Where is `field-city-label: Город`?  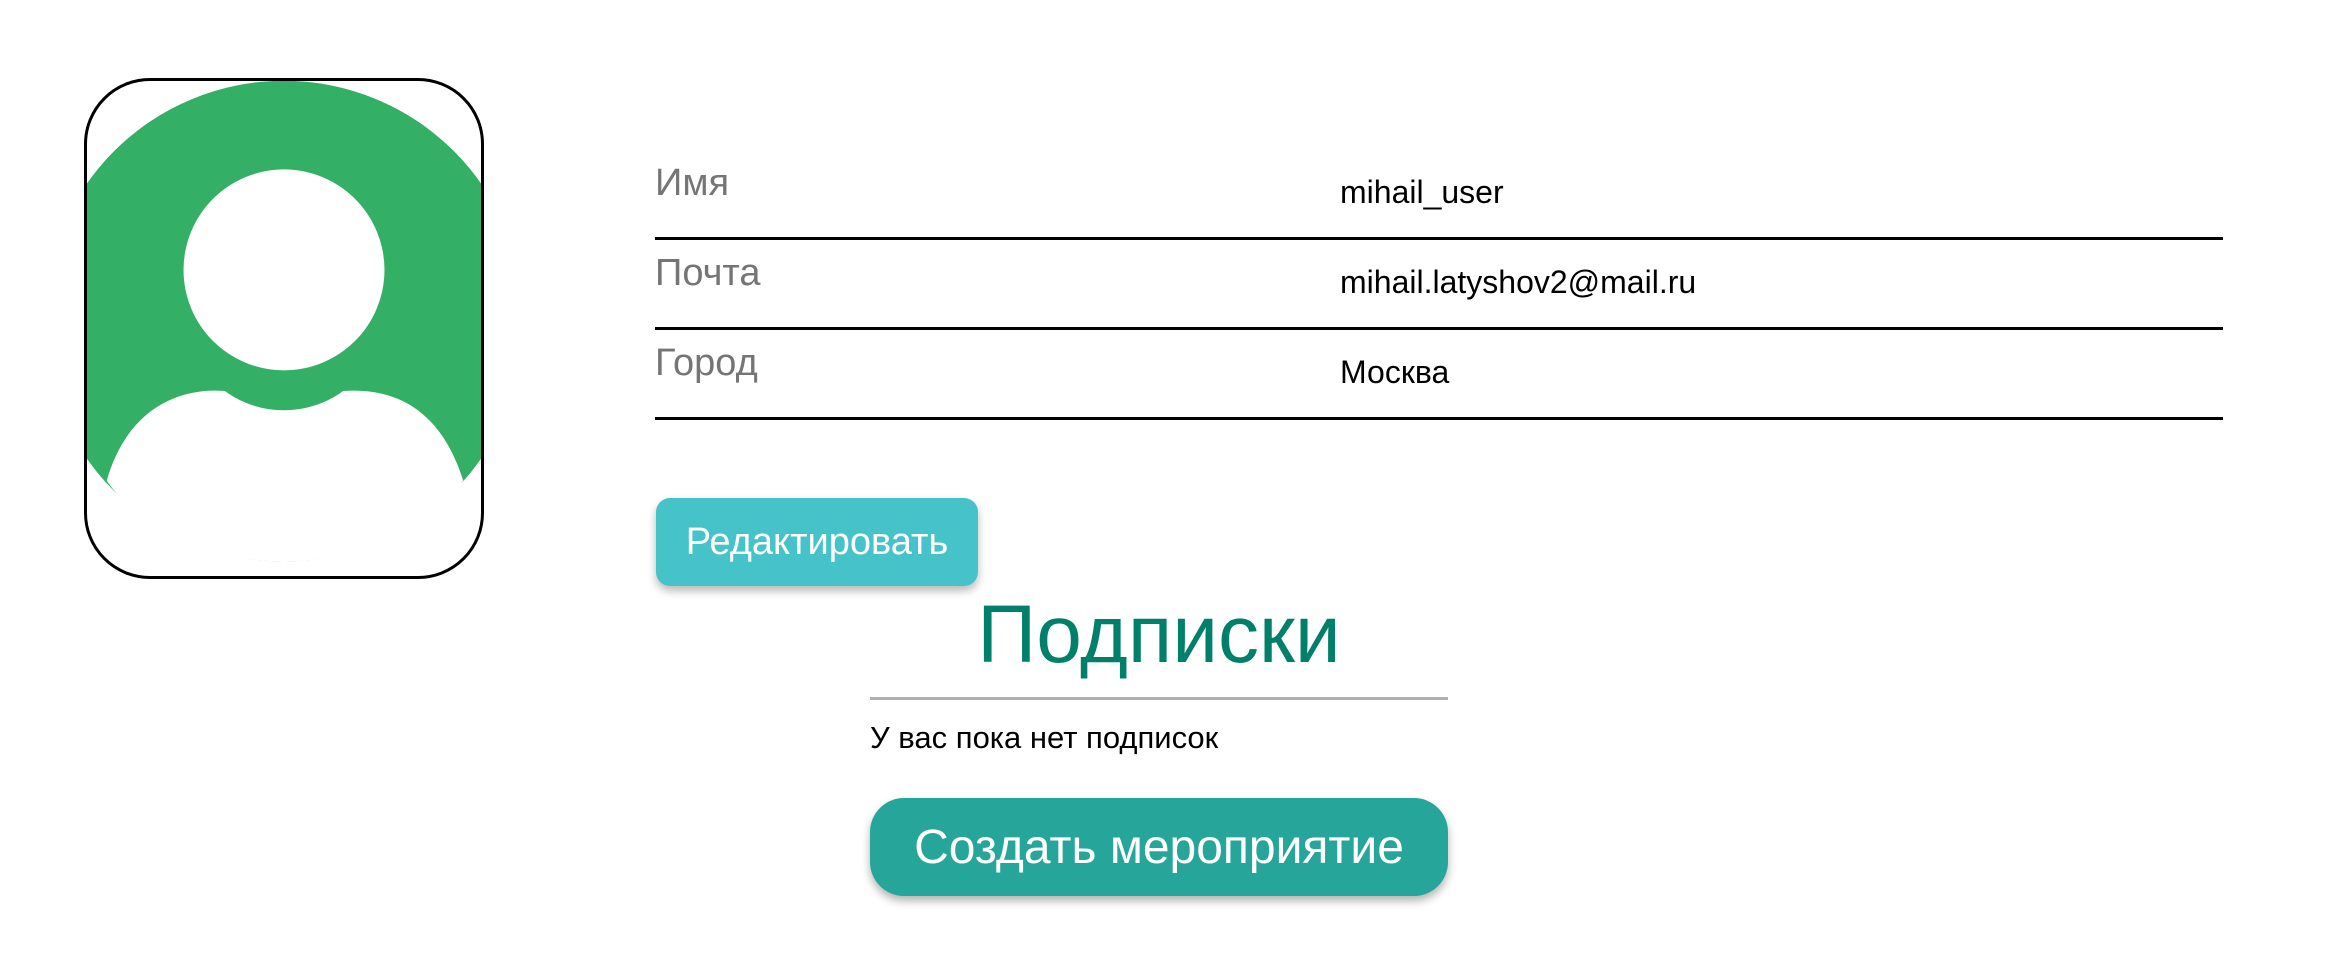
field-city-label: Город is located at coordinates (706, 363).